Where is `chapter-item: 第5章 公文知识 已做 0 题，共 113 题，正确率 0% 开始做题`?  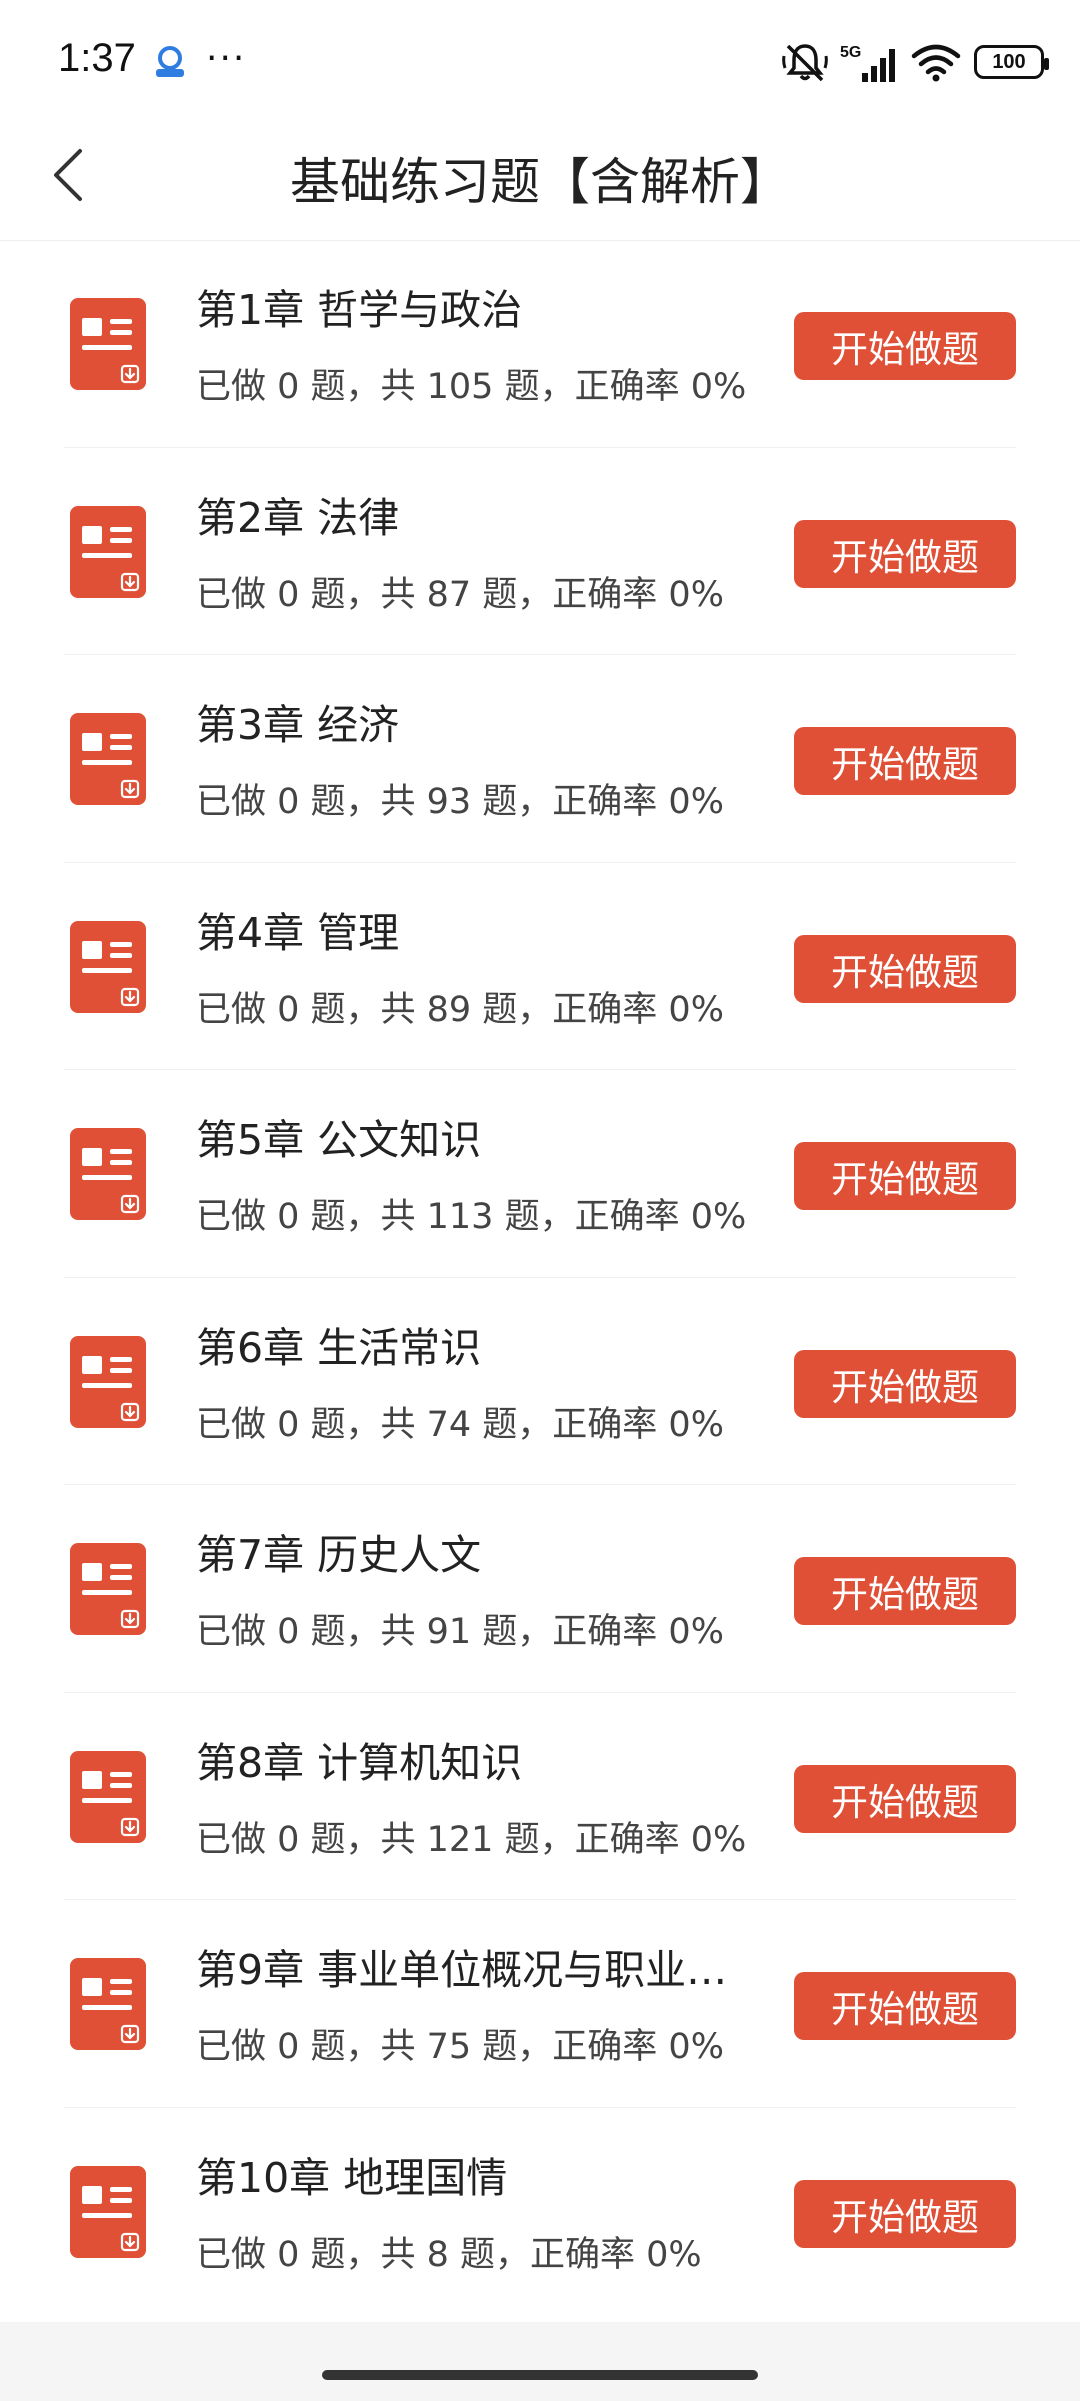 chapter-item: 第5章 公文知识 已做 0 题，共 113 题，正确率 0% 开始做题 is located at coordinates (540, 1174).